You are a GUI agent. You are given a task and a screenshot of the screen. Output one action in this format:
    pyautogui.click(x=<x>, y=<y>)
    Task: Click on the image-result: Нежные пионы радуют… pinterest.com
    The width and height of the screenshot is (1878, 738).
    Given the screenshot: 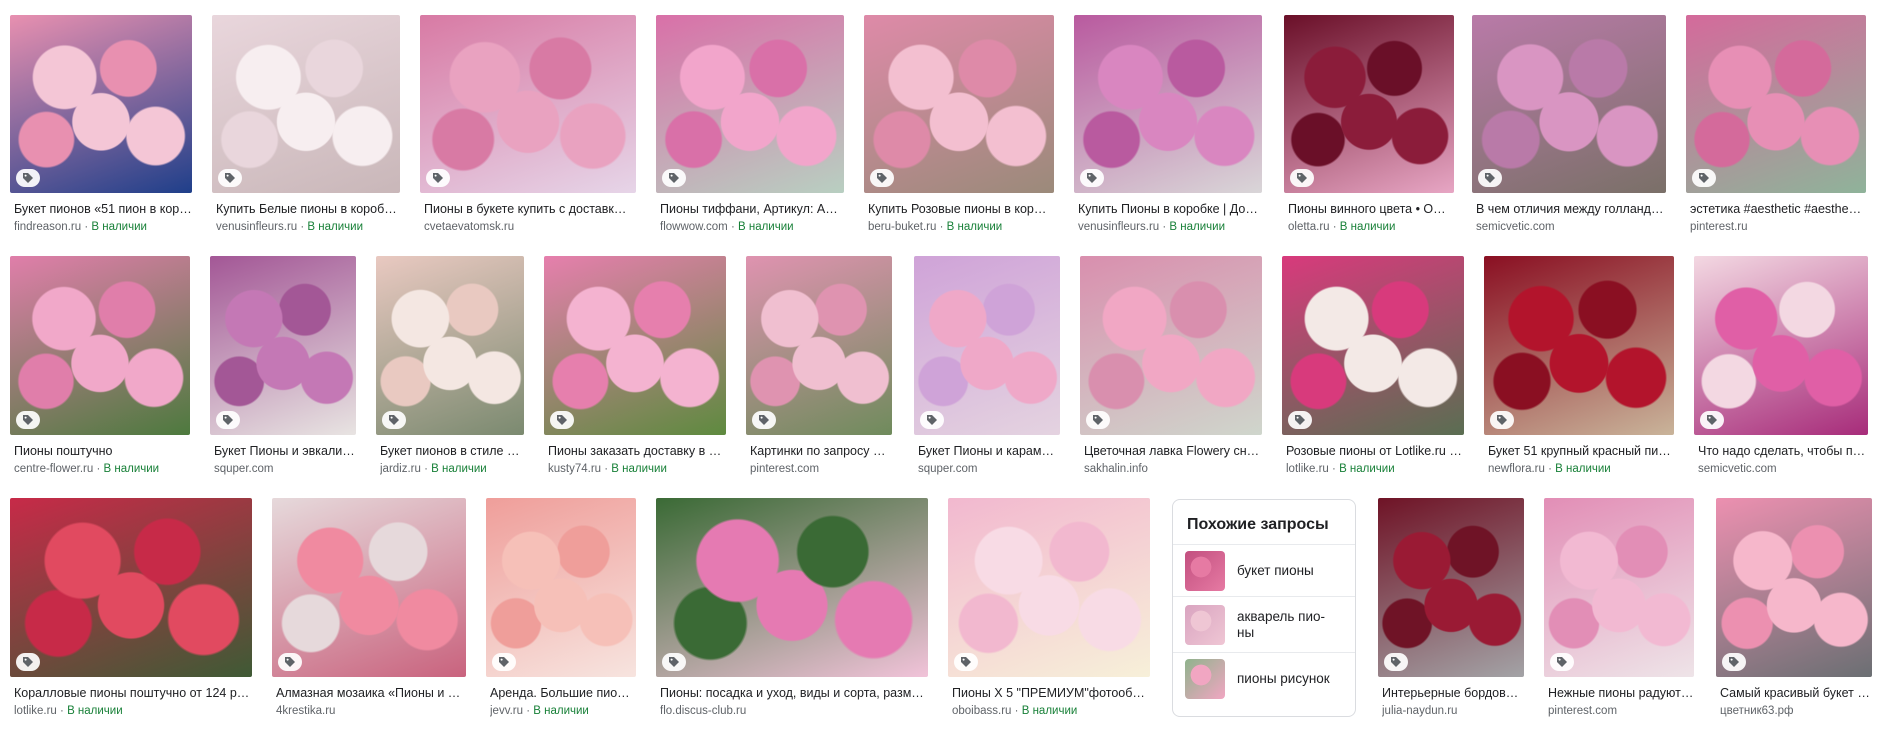 What is the action you would take?
    pyautogui.click(x=1619, y=609)
    